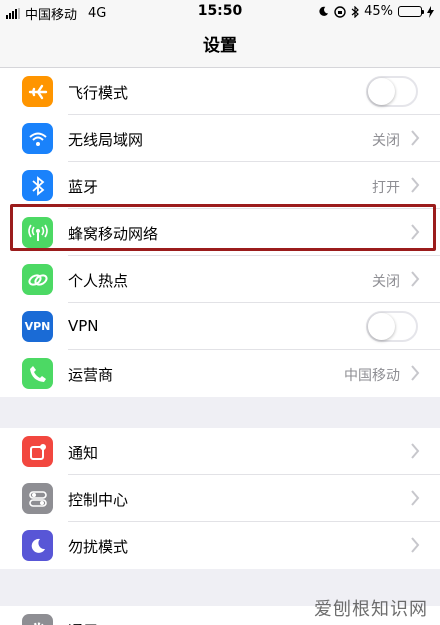 This screenshot has height=625, width=440. Describe the element at coordinates (220, 451) in the screenshot. I see `row-notifications: 通知` at that location.